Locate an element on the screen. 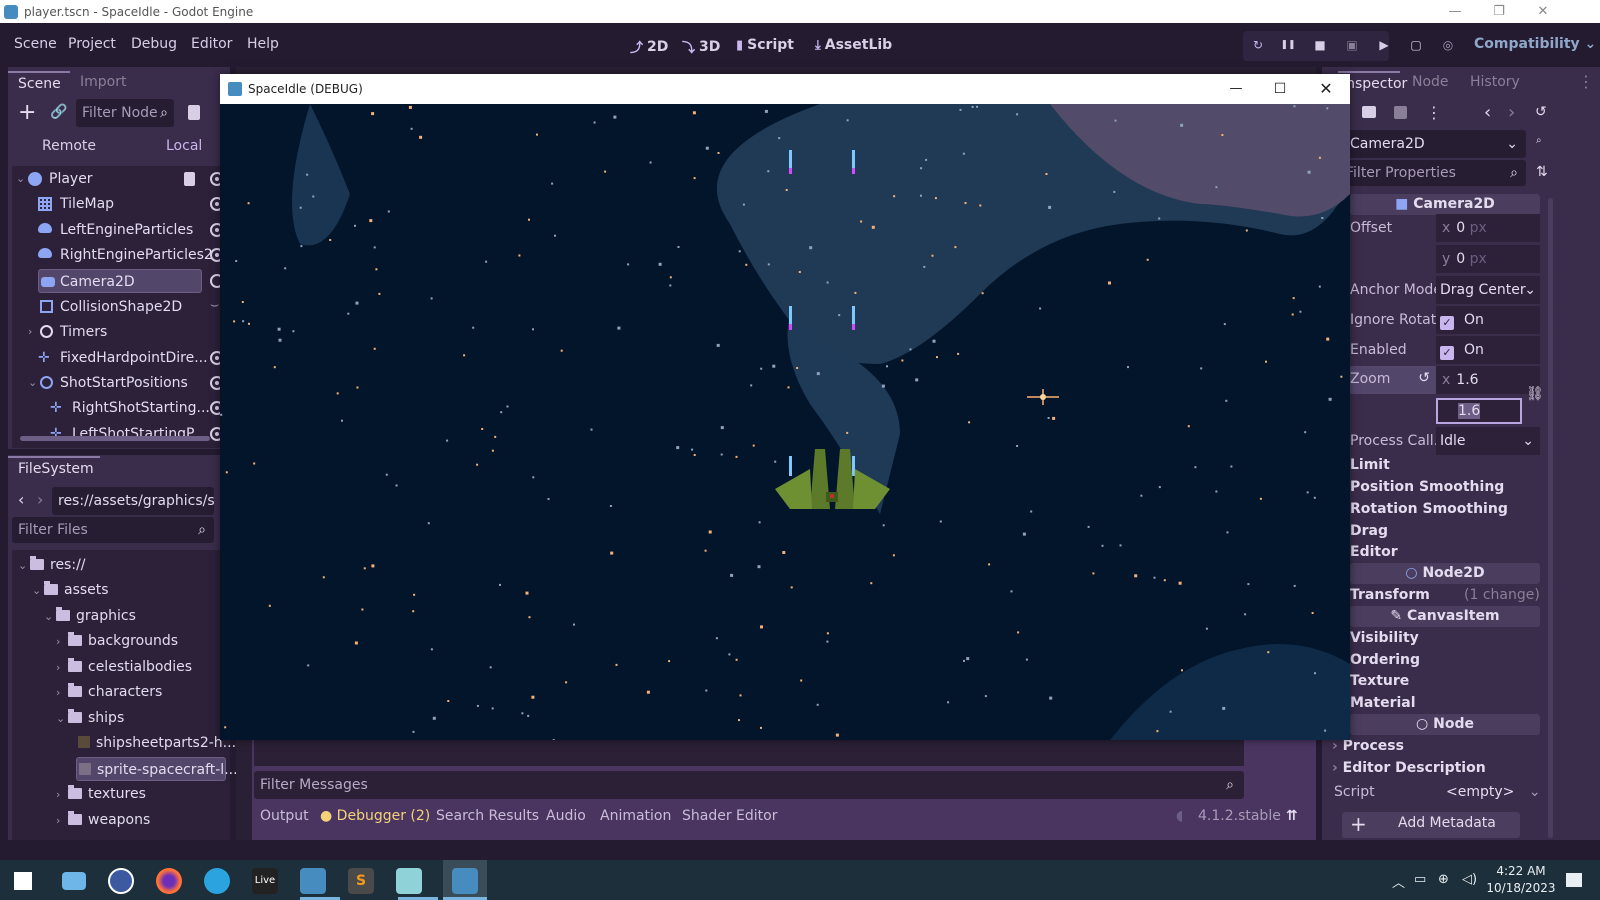 This screenshot has width=1600, height=900. selected-object-dropdown: Camera2D ⌄ is located at coordinates (1433, 144).